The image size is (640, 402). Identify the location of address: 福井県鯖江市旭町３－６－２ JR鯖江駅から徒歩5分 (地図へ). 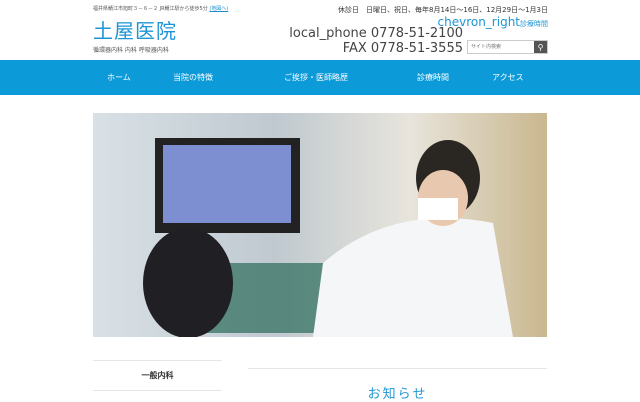
(160, 8).